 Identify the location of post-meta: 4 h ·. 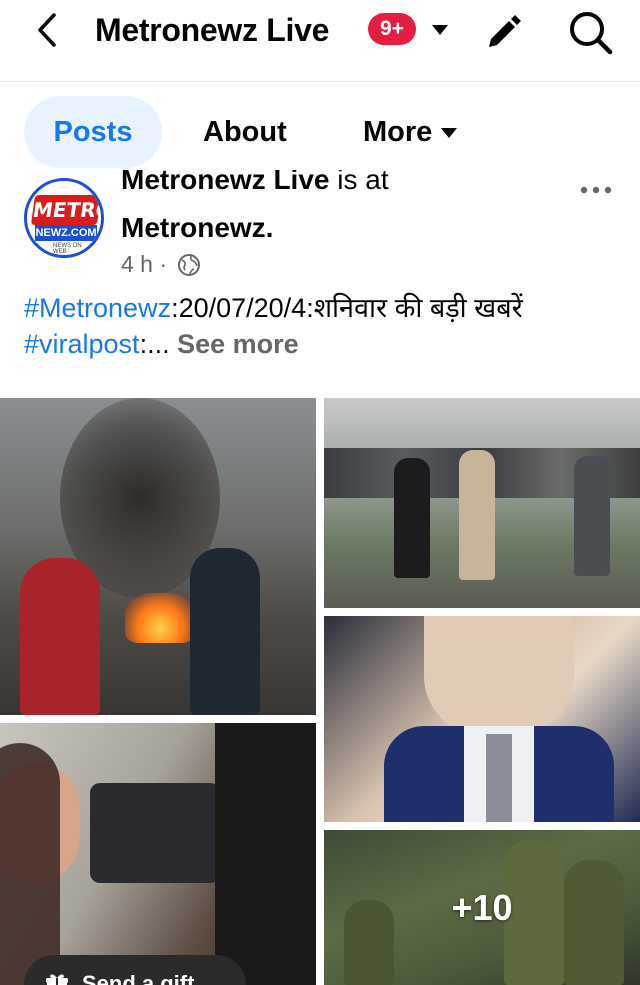
(161, 264).